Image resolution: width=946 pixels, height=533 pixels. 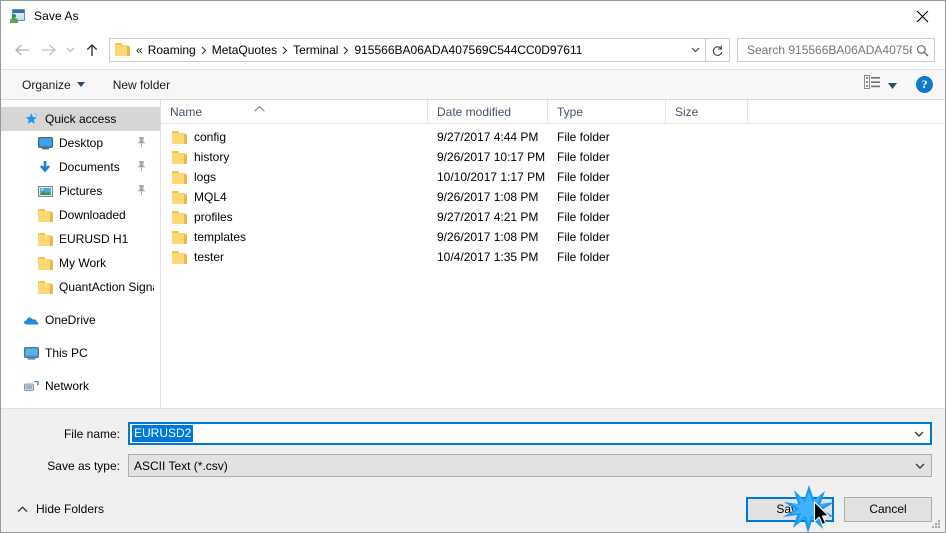 What do you see at coordinates (31, 386) in the screenshot?
I see `network-icon` at bounding box center [31, 386].